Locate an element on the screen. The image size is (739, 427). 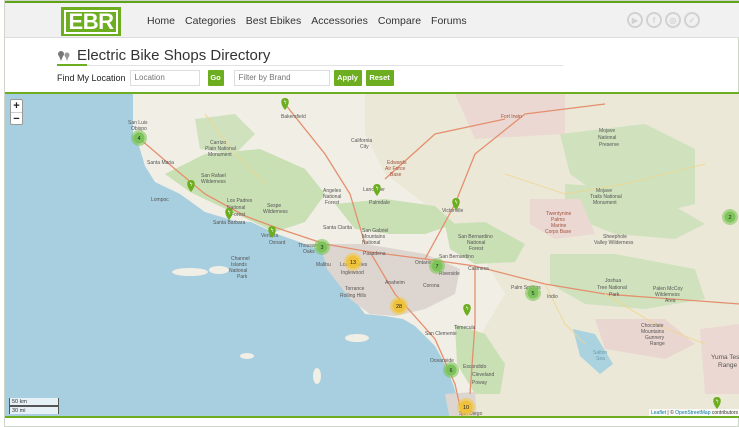
cluster-count: 10 is located at coordinates (466, 408).